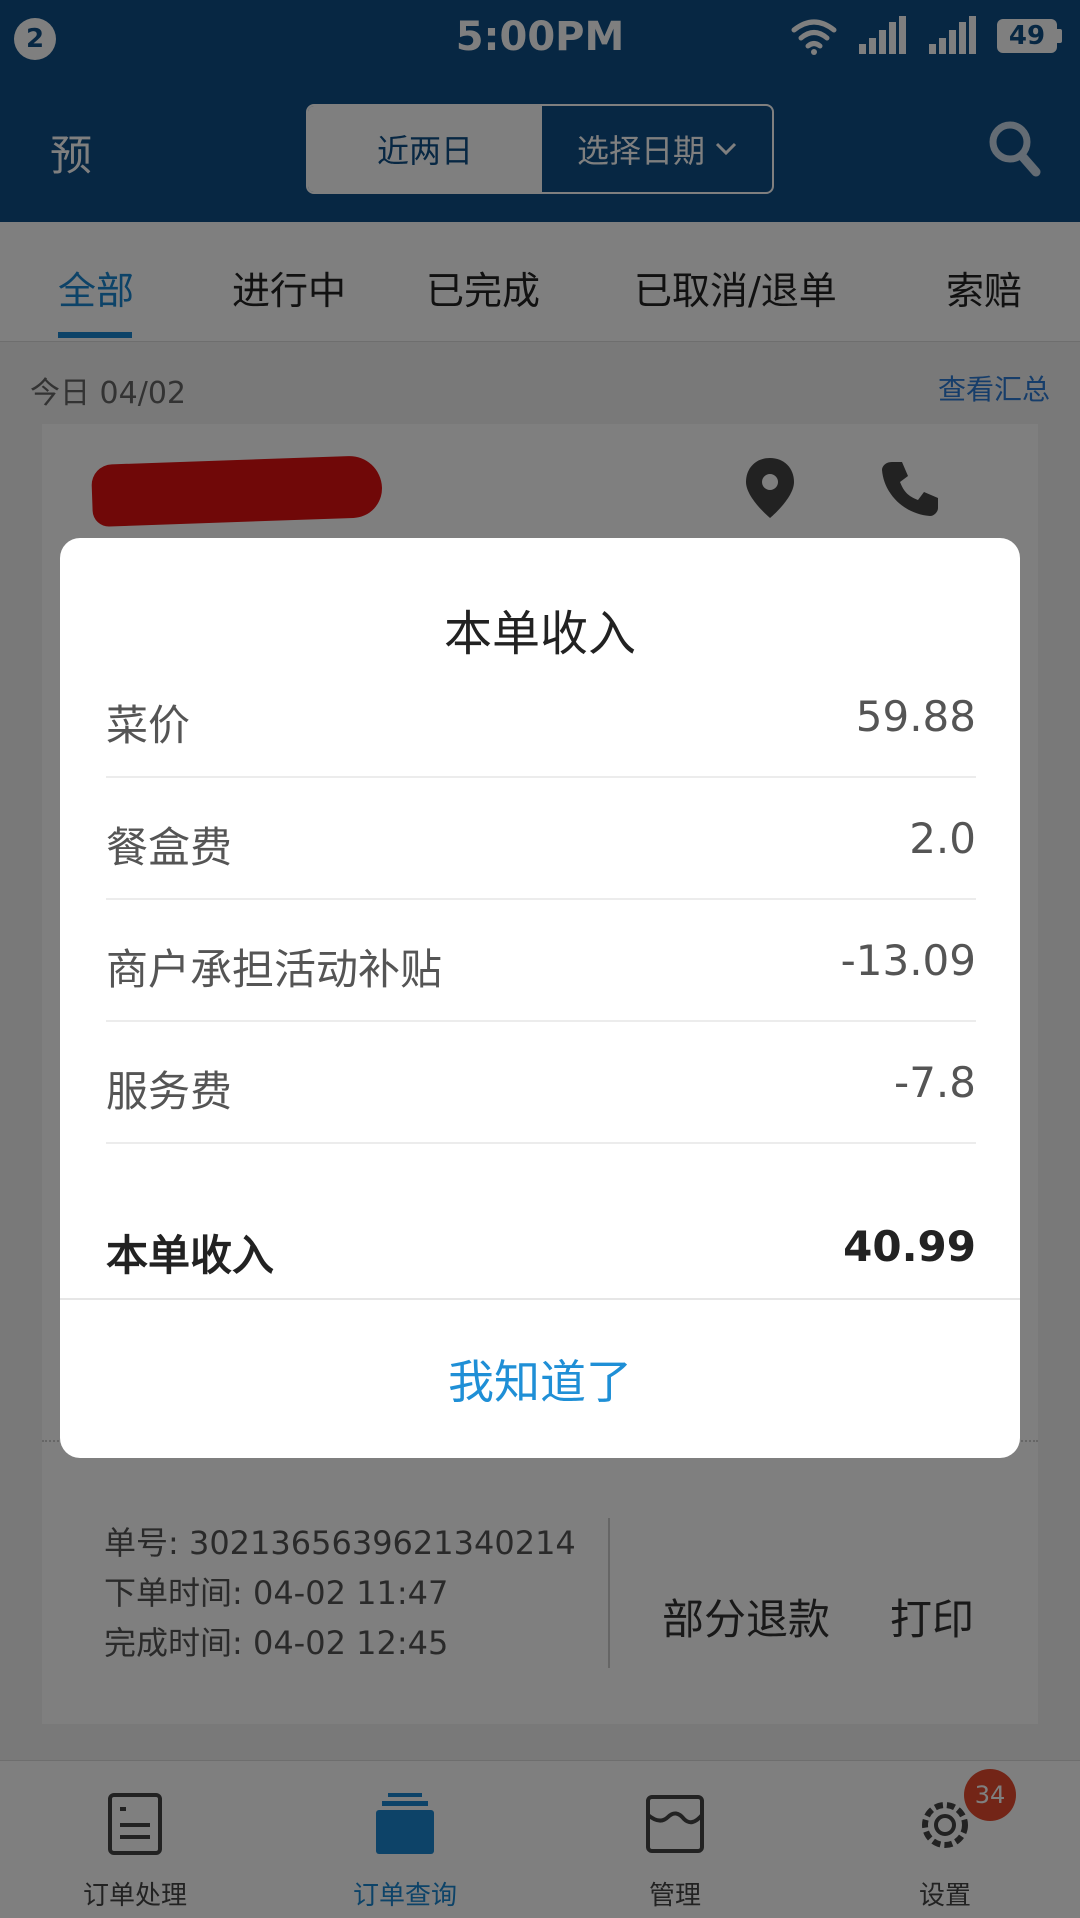 The height and width of the screenshot is (1918, 1080). What do you see at coordinates (935, 1082) in the screenshot?
I see `fee-value: -7.8` at bounding box center [935, 1082].